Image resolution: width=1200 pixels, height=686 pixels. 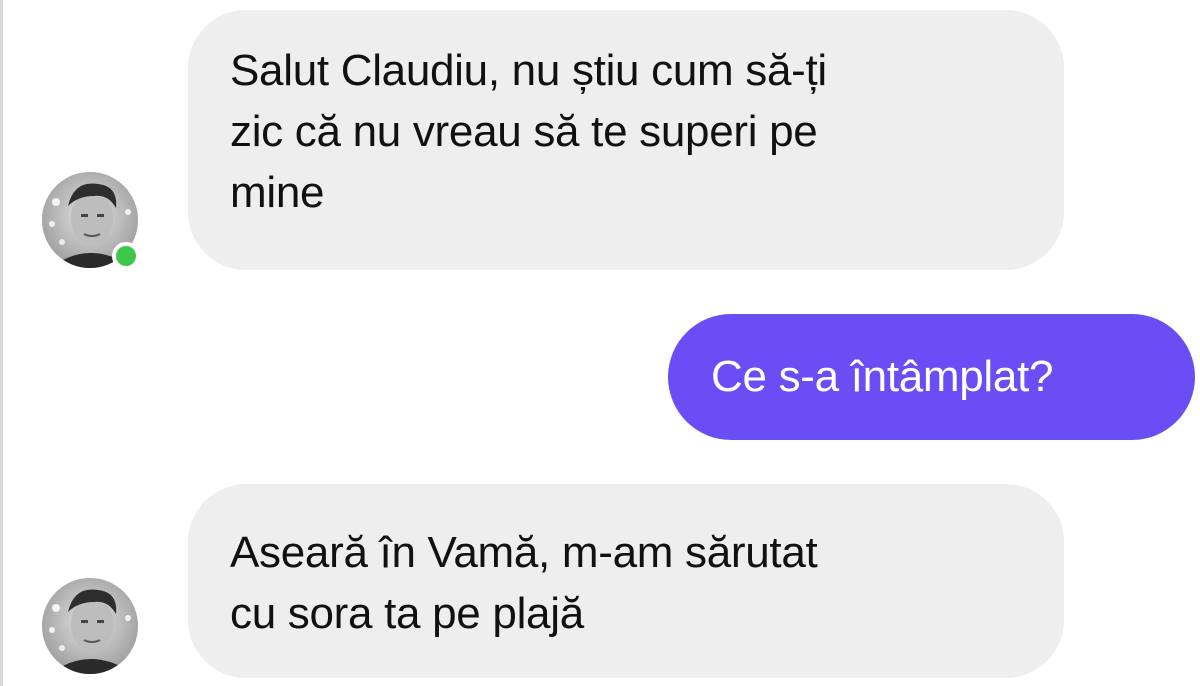 What do you see at coordinates (126, 256) in the screenshot?
I see `online-status-dot-icon` at bounding box center [126, 256].